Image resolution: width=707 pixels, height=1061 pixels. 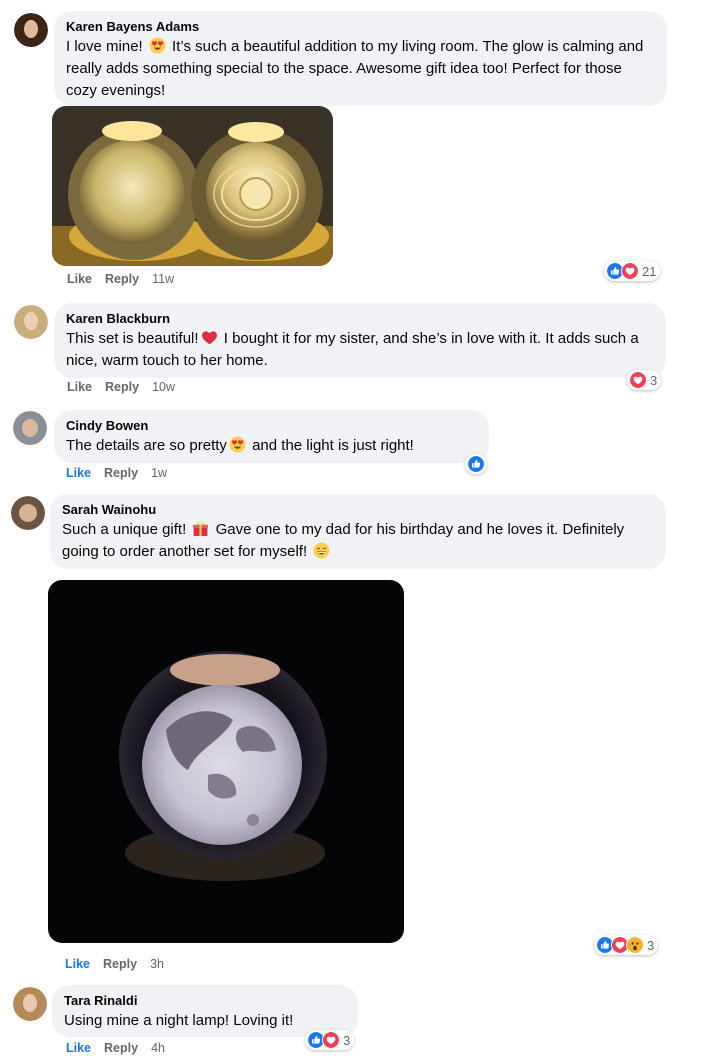 What do you see at coordinates (132, 338) in the screenshot?
I see `comment-text-part: This set is beautiful!` at bounding box center [132, 338].